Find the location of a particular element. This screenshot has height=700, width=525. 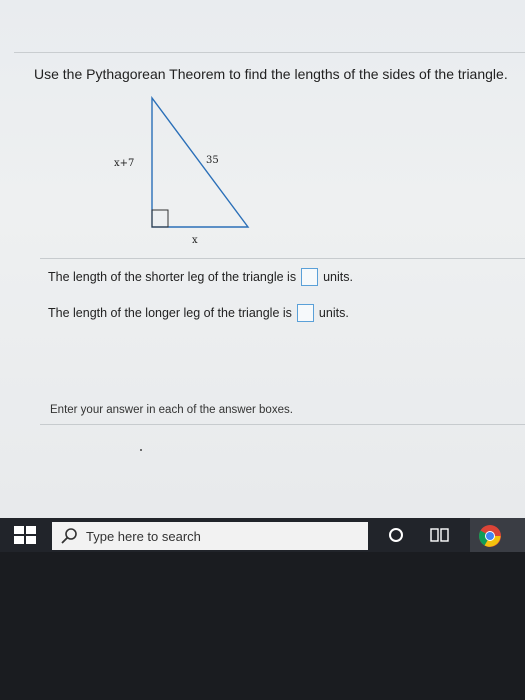

right-angle-marker is located at coordinates (160, 218).